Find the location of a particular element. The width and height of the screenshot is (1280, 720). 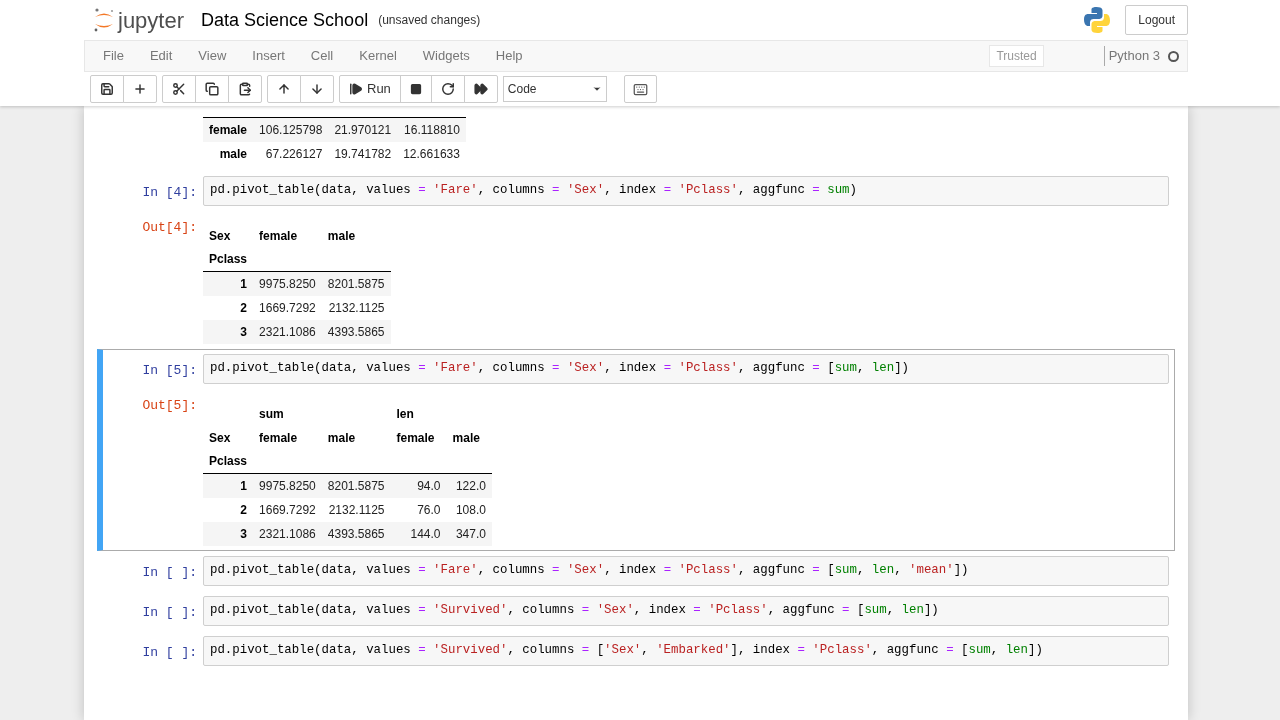

code-input: pd.pivot_table(data, values = 'Fare', columns = 'Sex', index = 'Pclass', aggfunc = [sum, len, 'mean']) is located at coordinates (686, 570).